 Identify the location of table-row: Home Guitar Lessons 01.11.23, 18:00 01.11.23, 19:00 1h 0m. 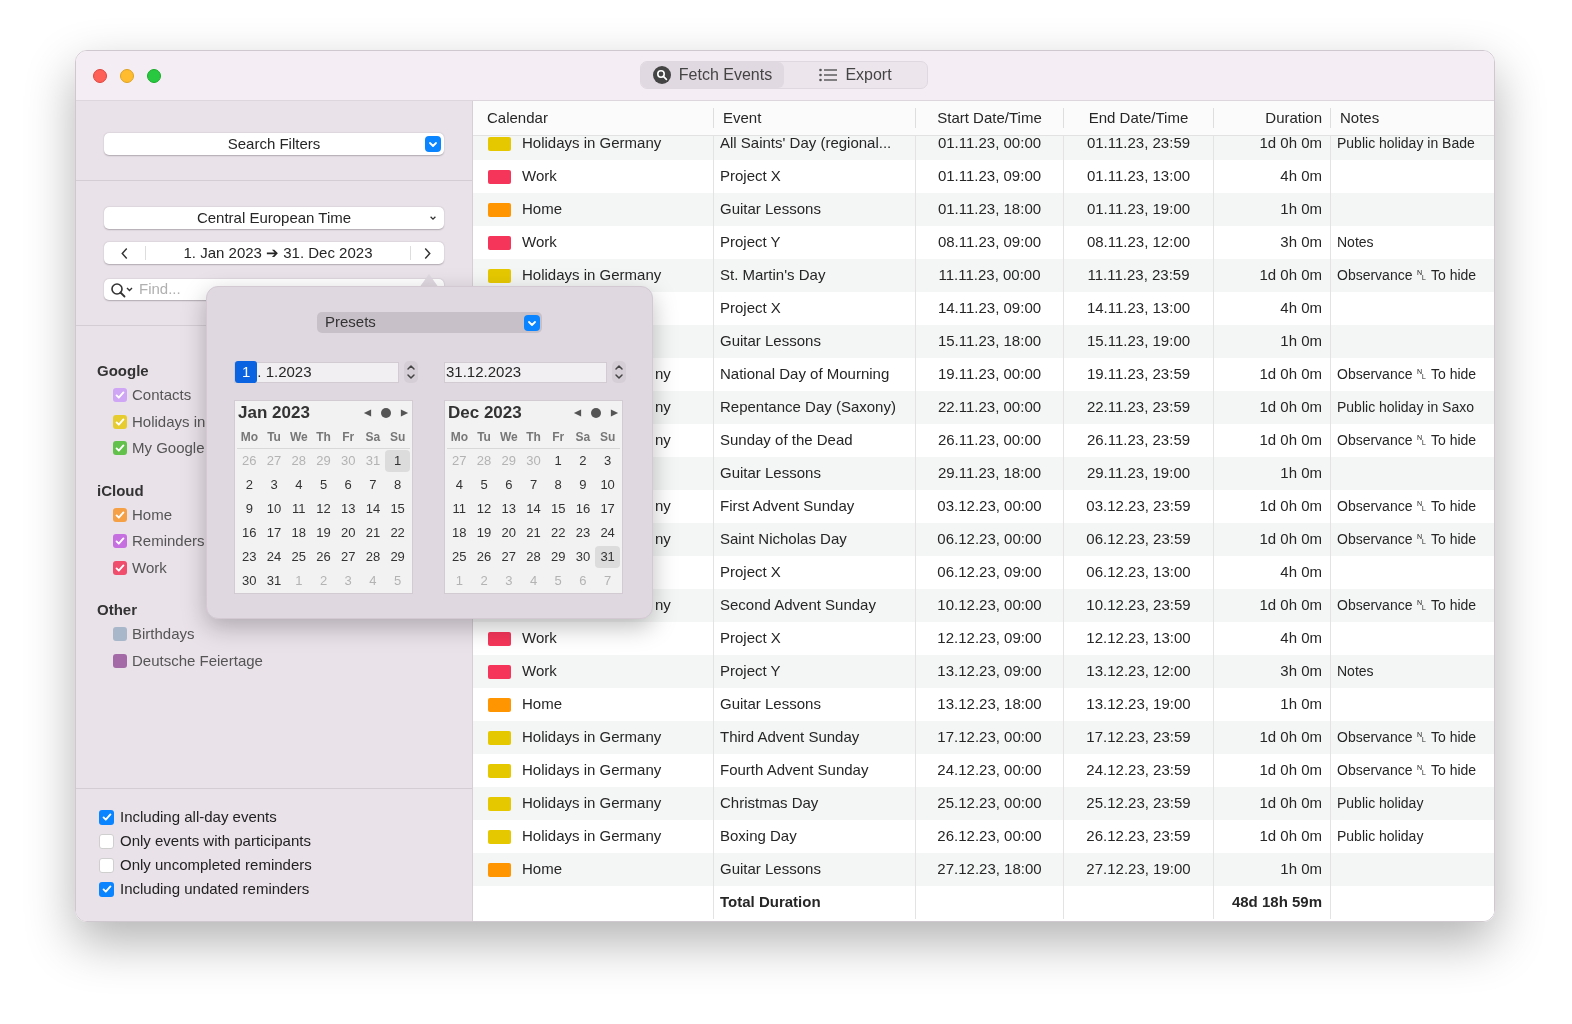
(983, 209).